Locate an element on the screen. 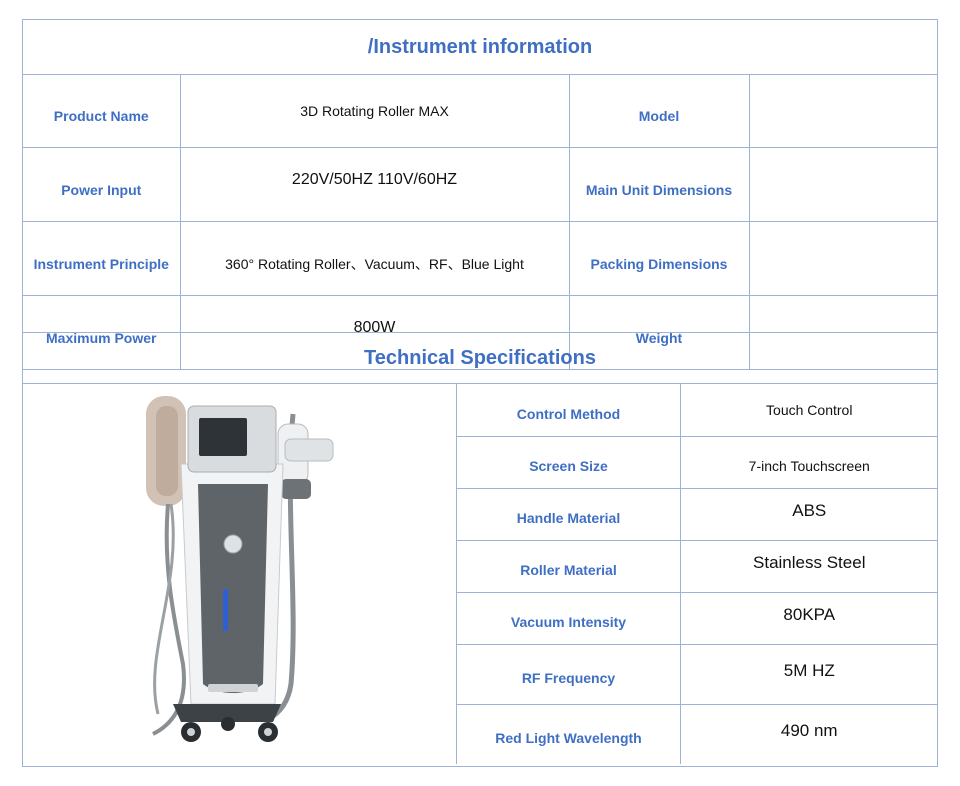 The width and height of the screenshot is (960, 786). main-unit-dimensions-label: Main Unit Dimensions is located at coordinates (659, 184).